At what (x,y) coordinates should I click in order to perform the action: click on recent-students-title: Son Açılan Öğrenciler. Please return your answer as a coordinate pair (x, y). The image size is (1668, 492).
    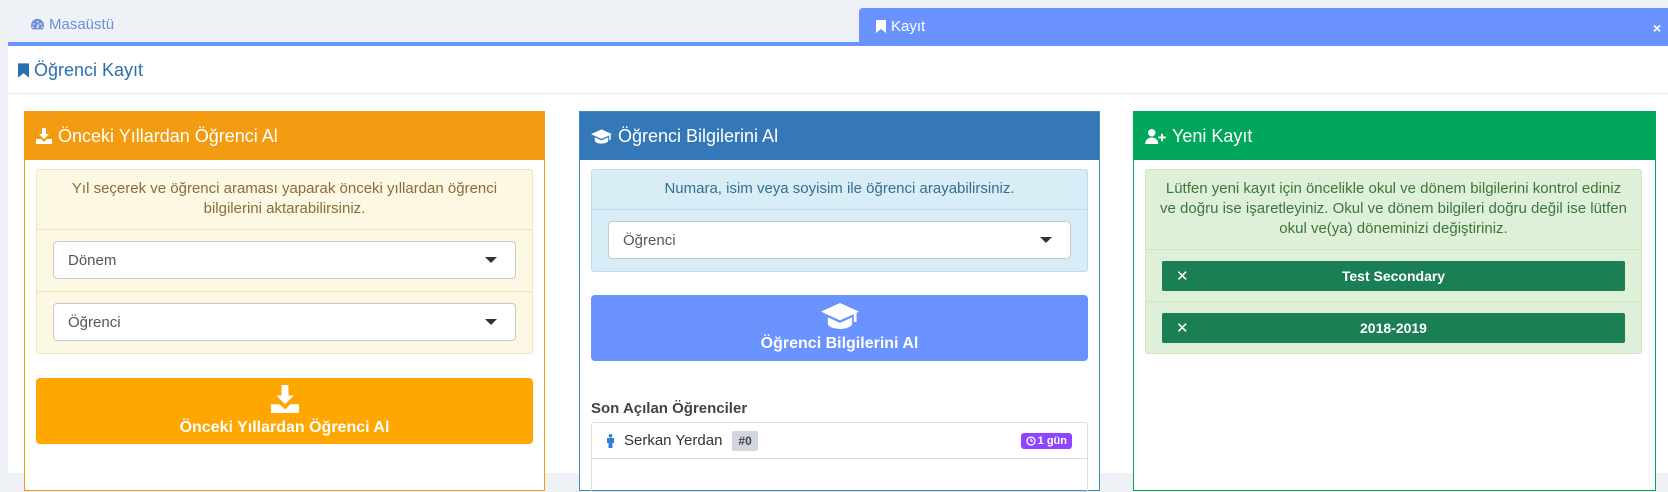
    Looking at the image, I should click on (669, 408).